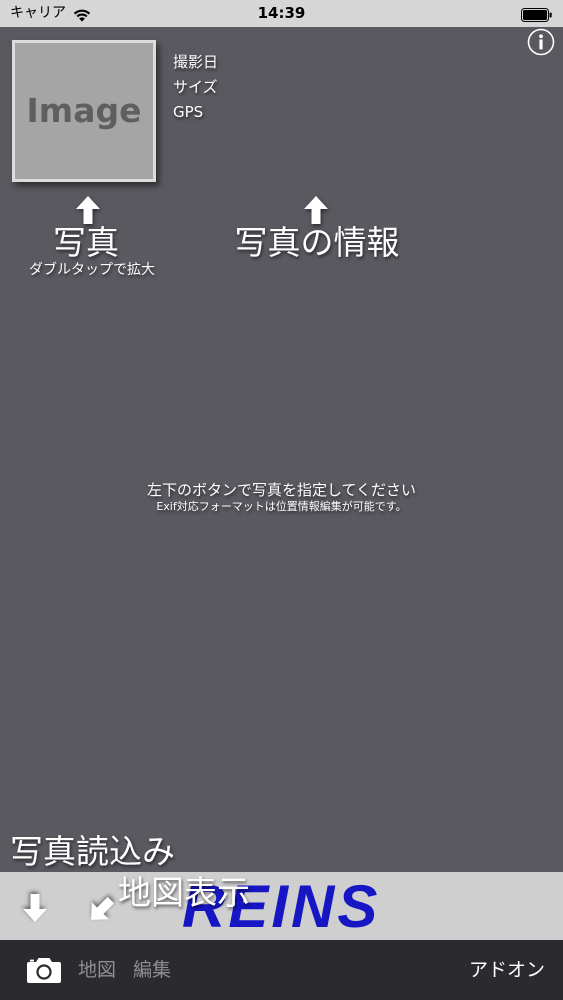  Describe the element at coordinates (188, 112) in the screenshot. I see `info-label-gps: GPS` at that location.